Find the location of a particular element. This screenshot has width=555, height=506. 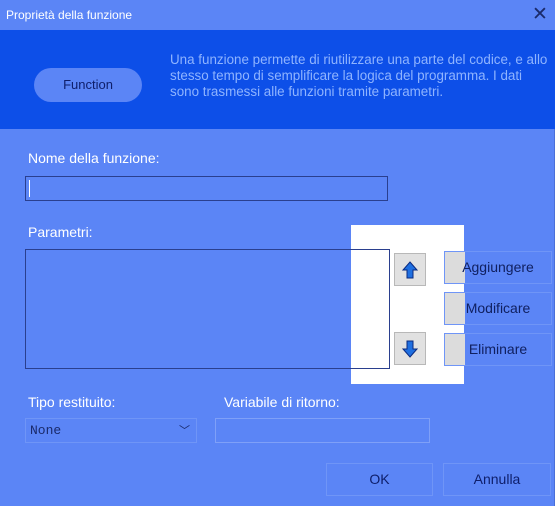

return-variable-label: Variabile di ritorno: is located at coordinates (282, 402).